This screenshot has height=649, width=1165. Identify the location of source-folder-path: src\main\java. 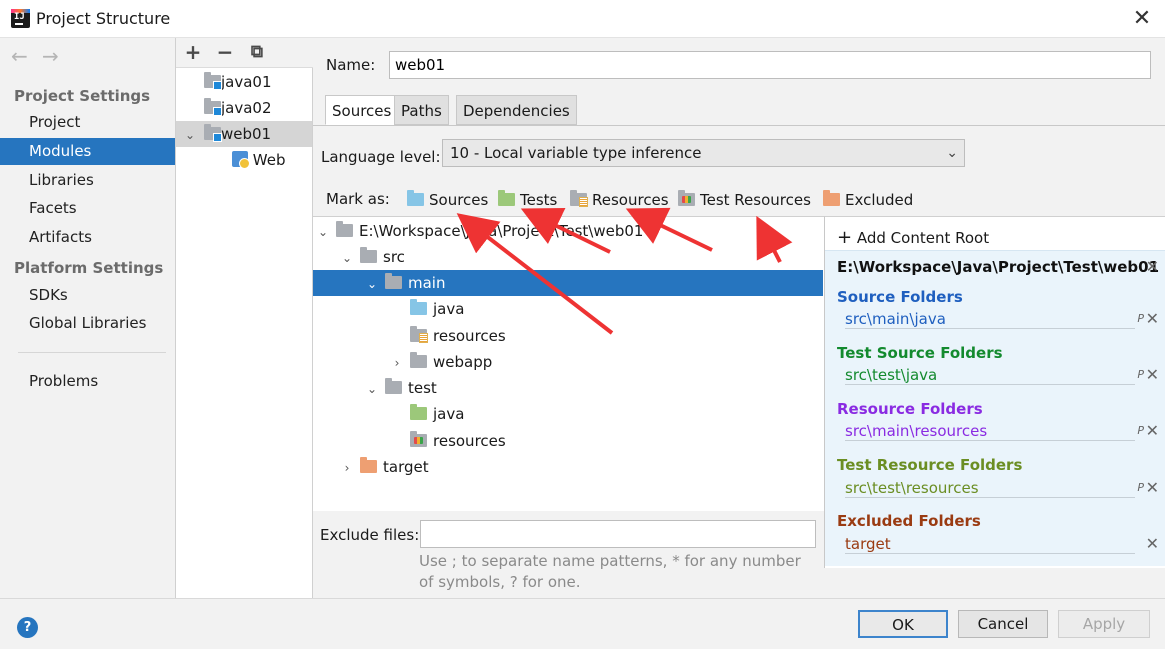
(990, 319).